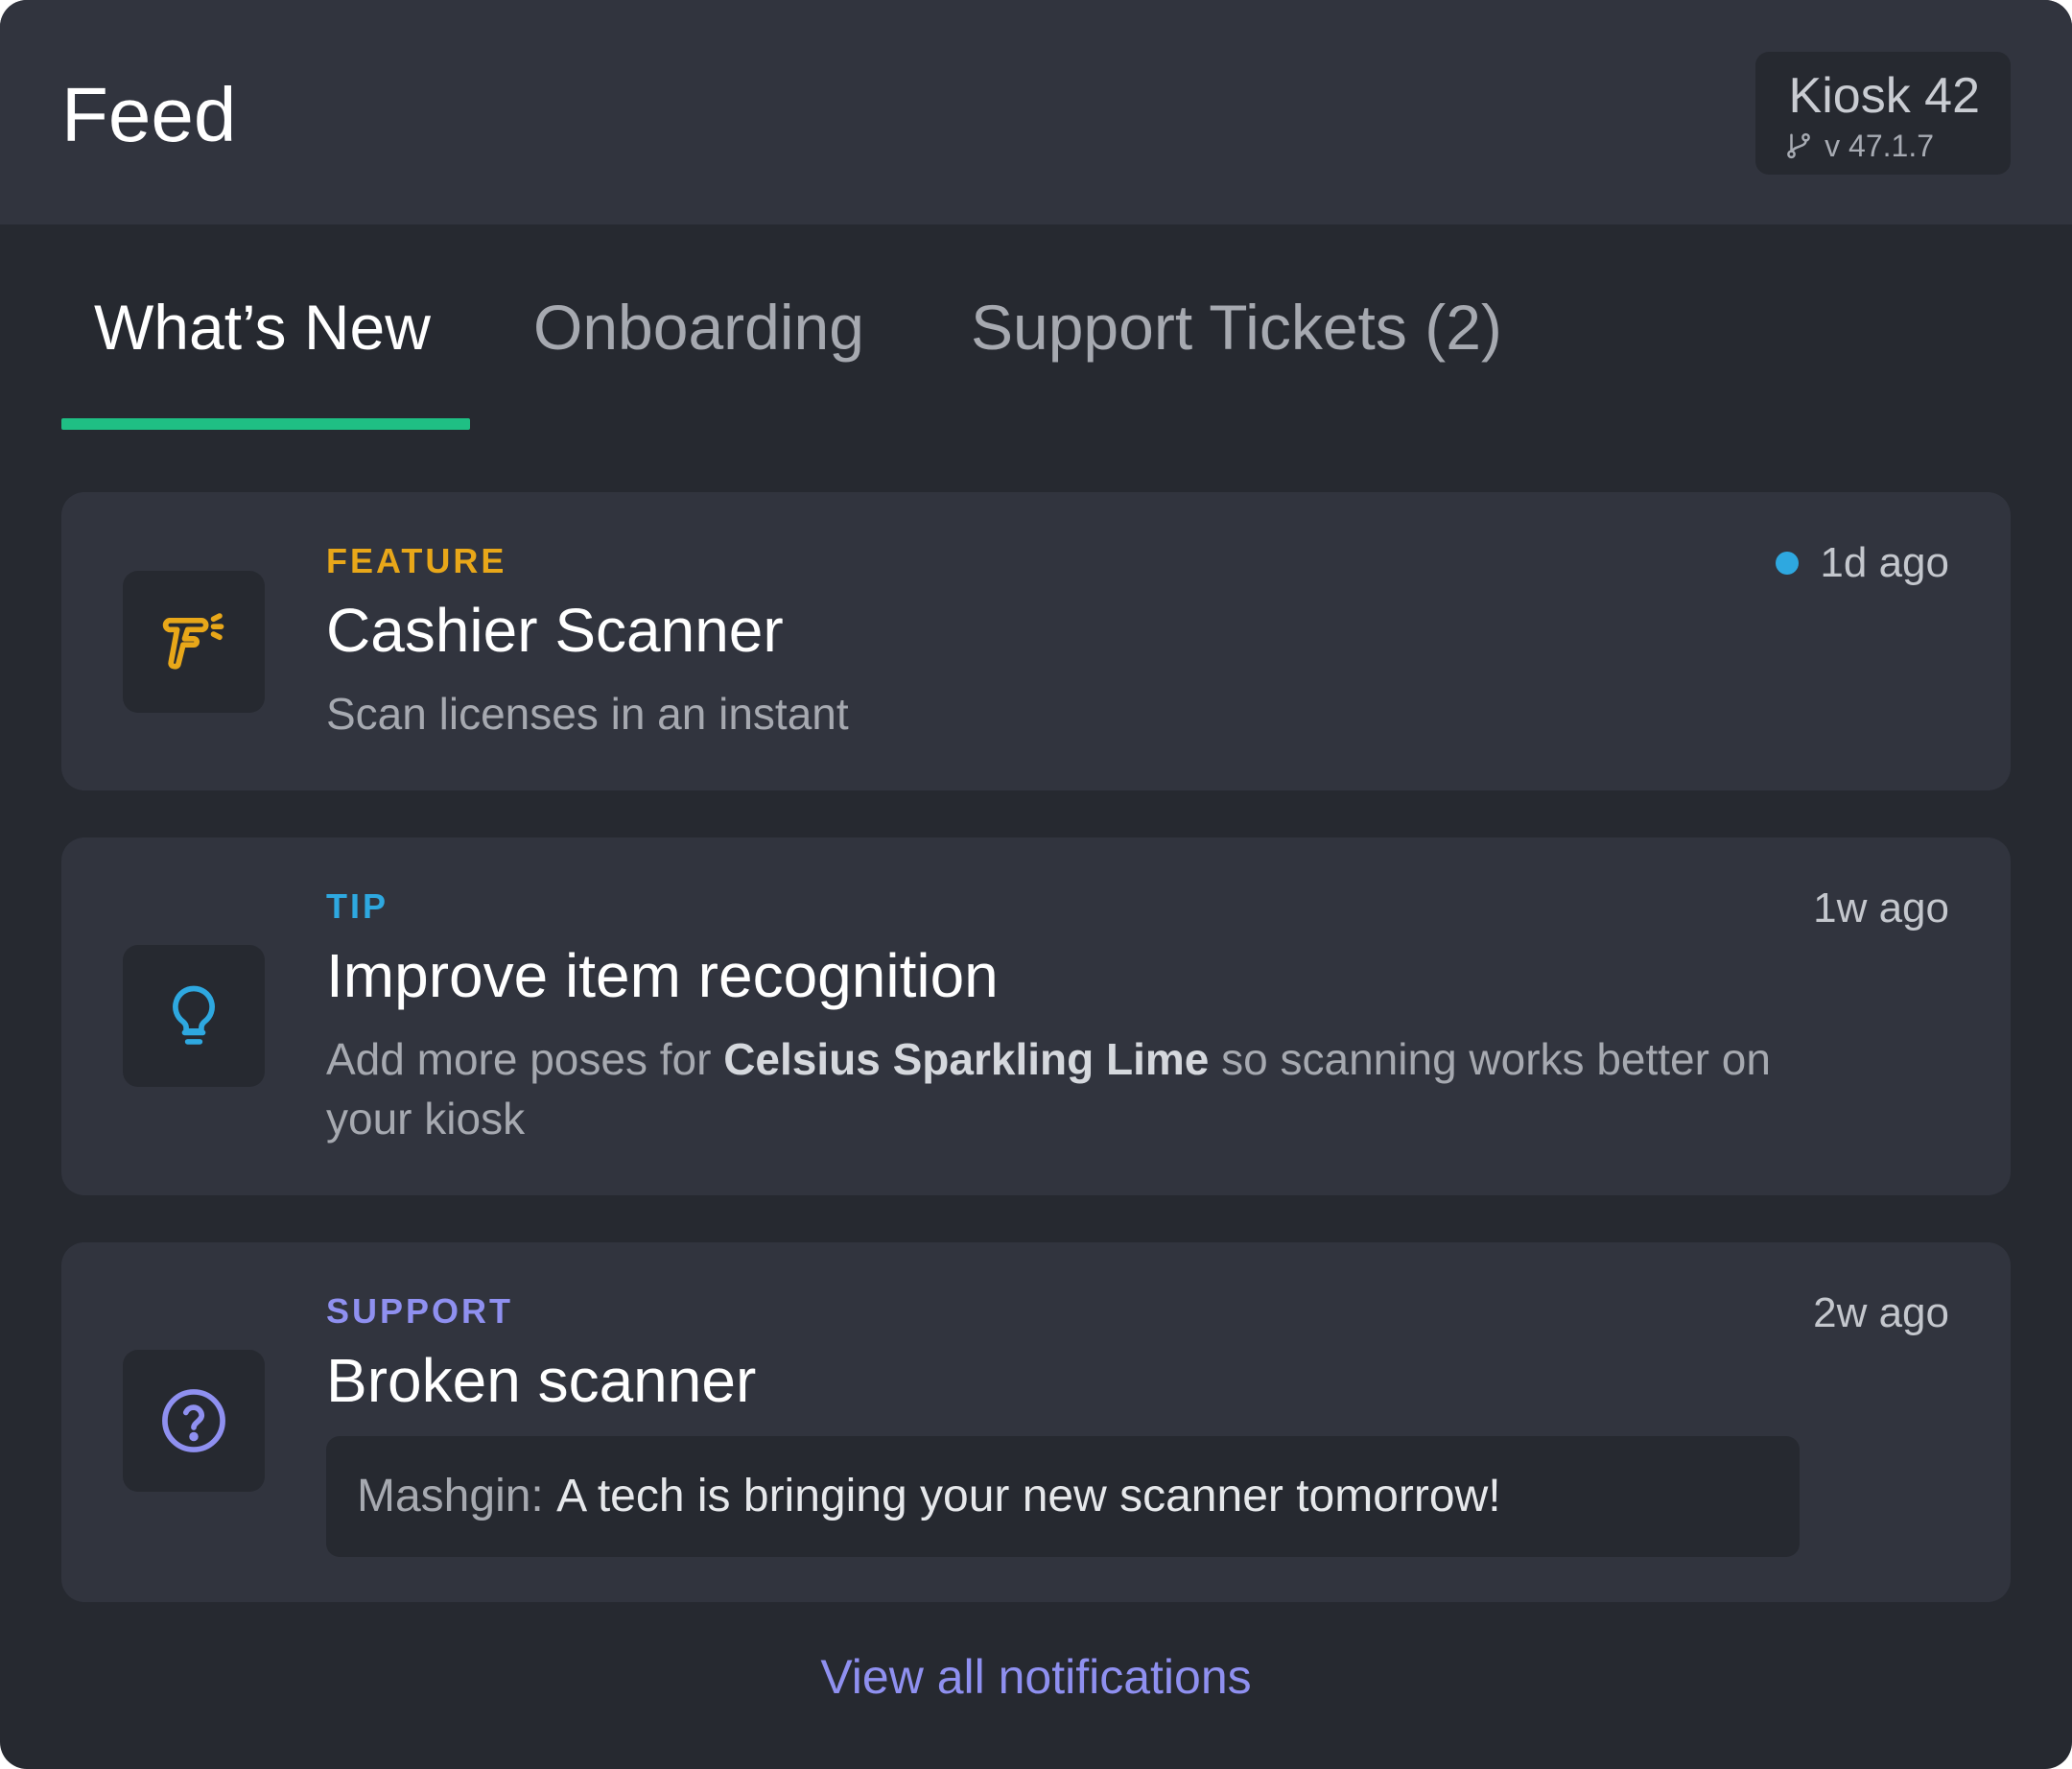  What do you see at coordinates (1036, 1677) in the screenshot?
I see `view-all-notifications-link: View all notifications` at bounding box center [1036, 1677].